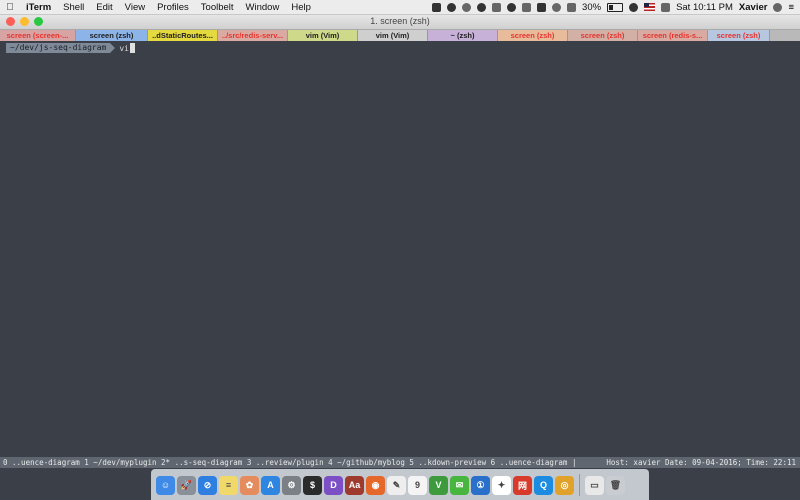  What do you see at coordinates (579, 485) in the screenshot?
I see `dock-separator` at bounding box center [579, 485].